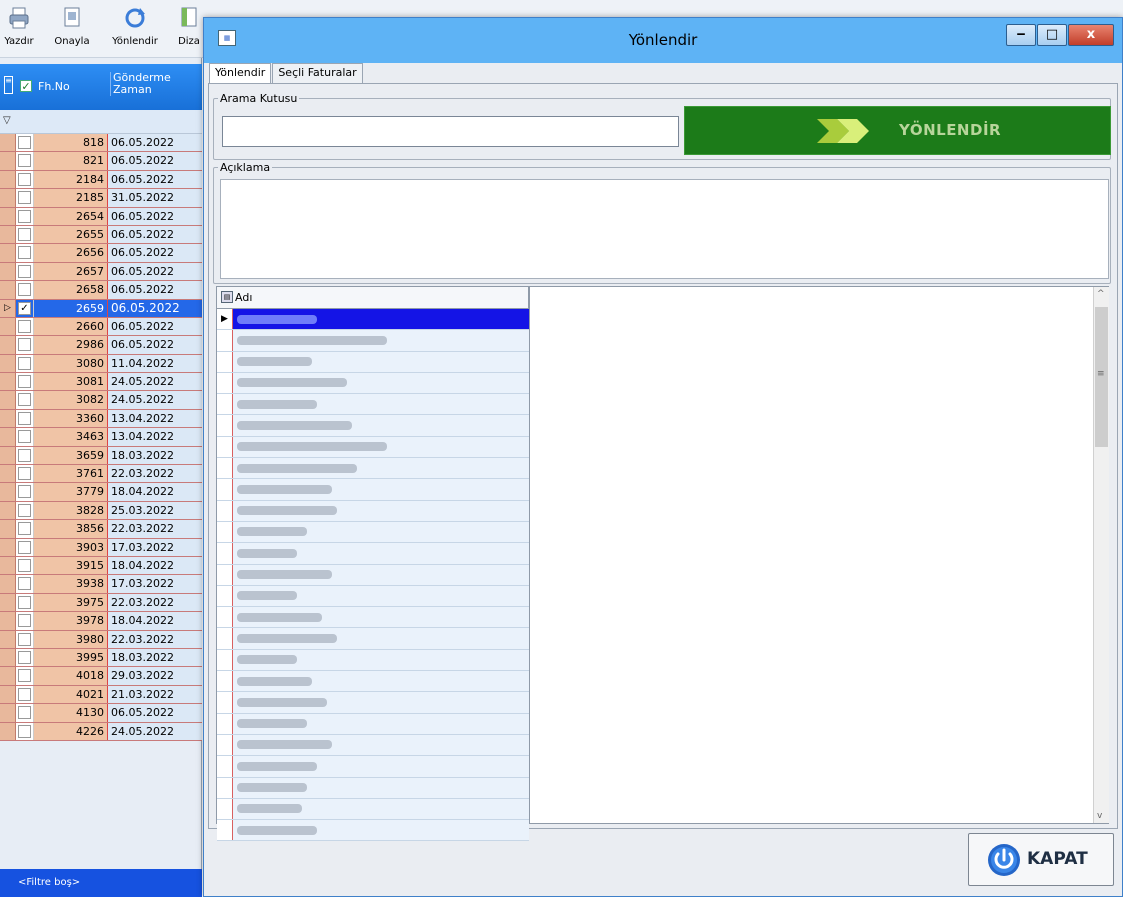 This screenshot has width=1123, height=897. What do you see at coordinates (19, 29) in the screenshot?
I see `print-button: Yazdır` at bounding box center [19, 29].